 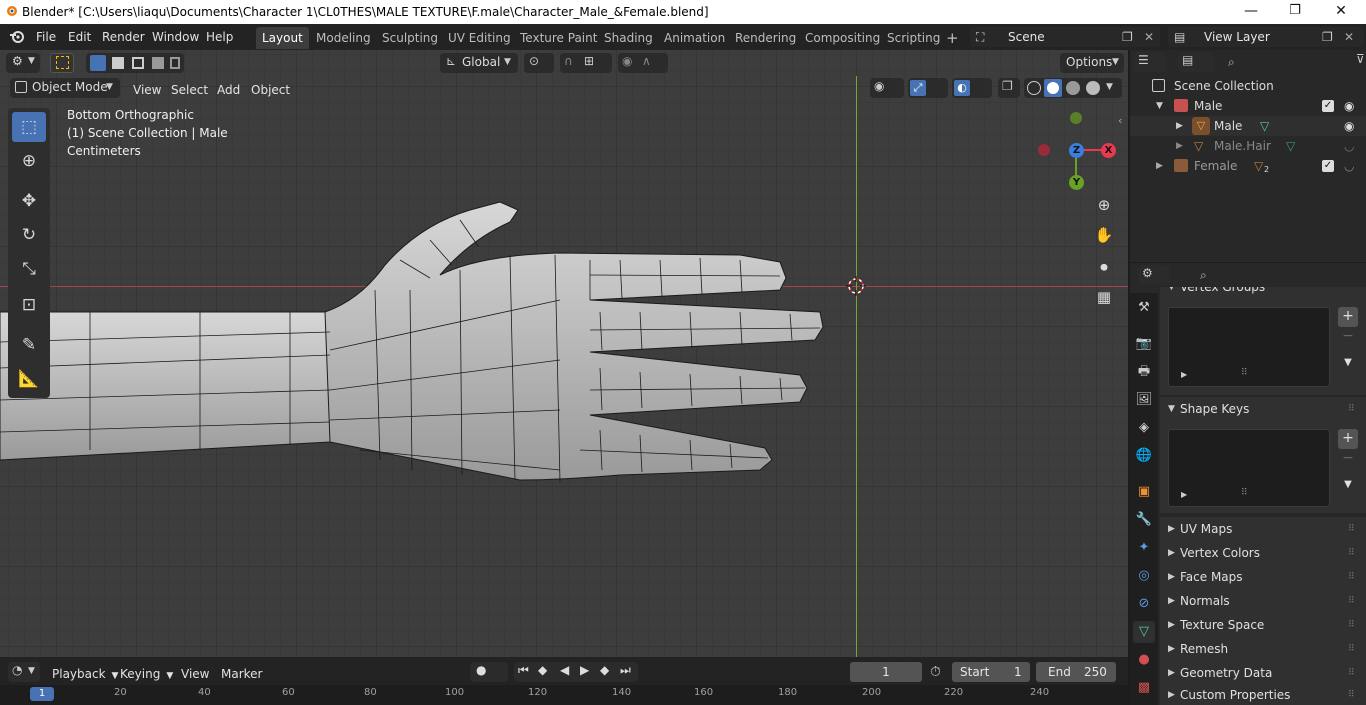 What do you see at coordinates (23, 63) in the screenshot?
I see `editor-type-button: ⚙ ▼` at bounding box center [23, 63].